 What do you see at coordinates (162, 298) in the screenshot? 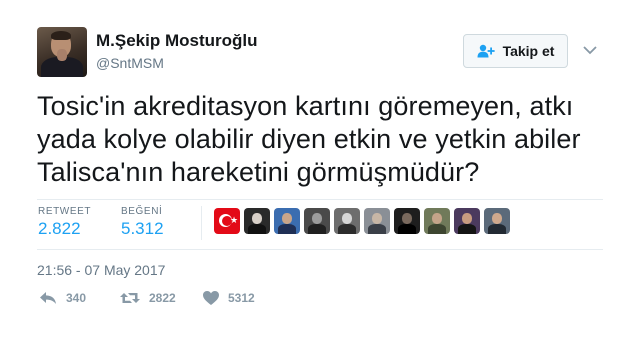
I see `retweet-count: 2822` at bounding box center [162, 298].